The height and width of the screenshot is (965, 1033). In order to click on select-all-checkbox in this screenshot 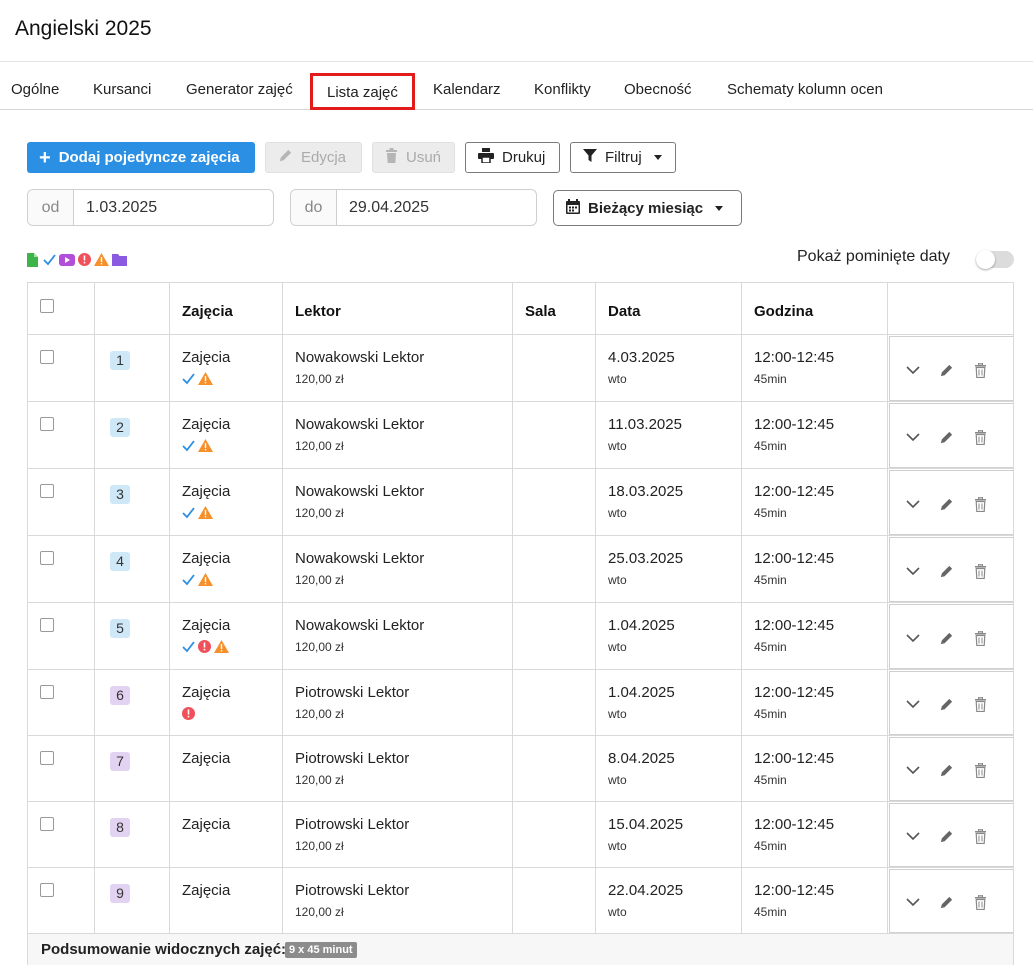, I will do `click(47, 306)`.